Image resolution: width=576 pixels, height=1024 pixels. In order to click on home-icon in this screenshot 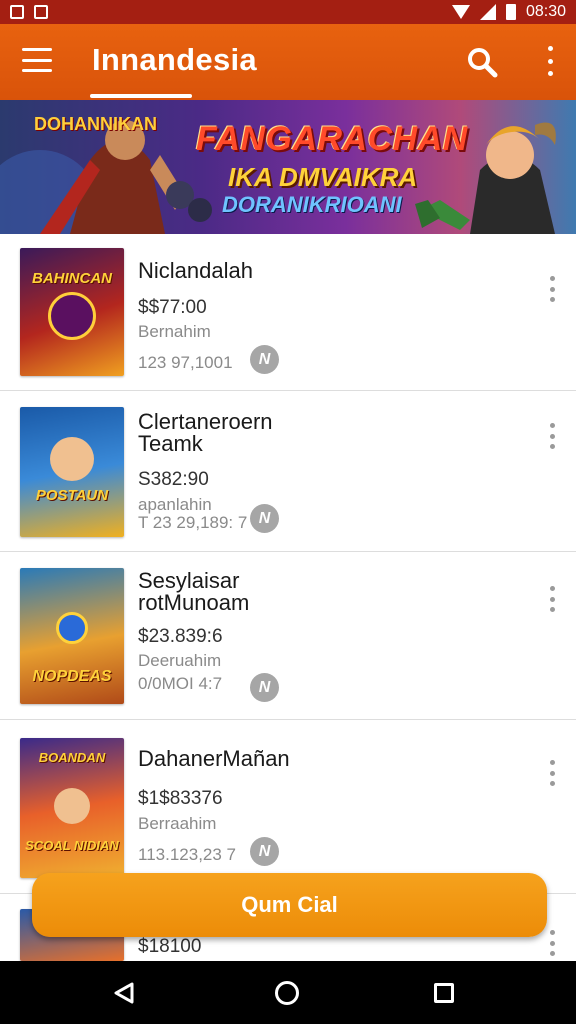, I will do `click(287, 993)`.